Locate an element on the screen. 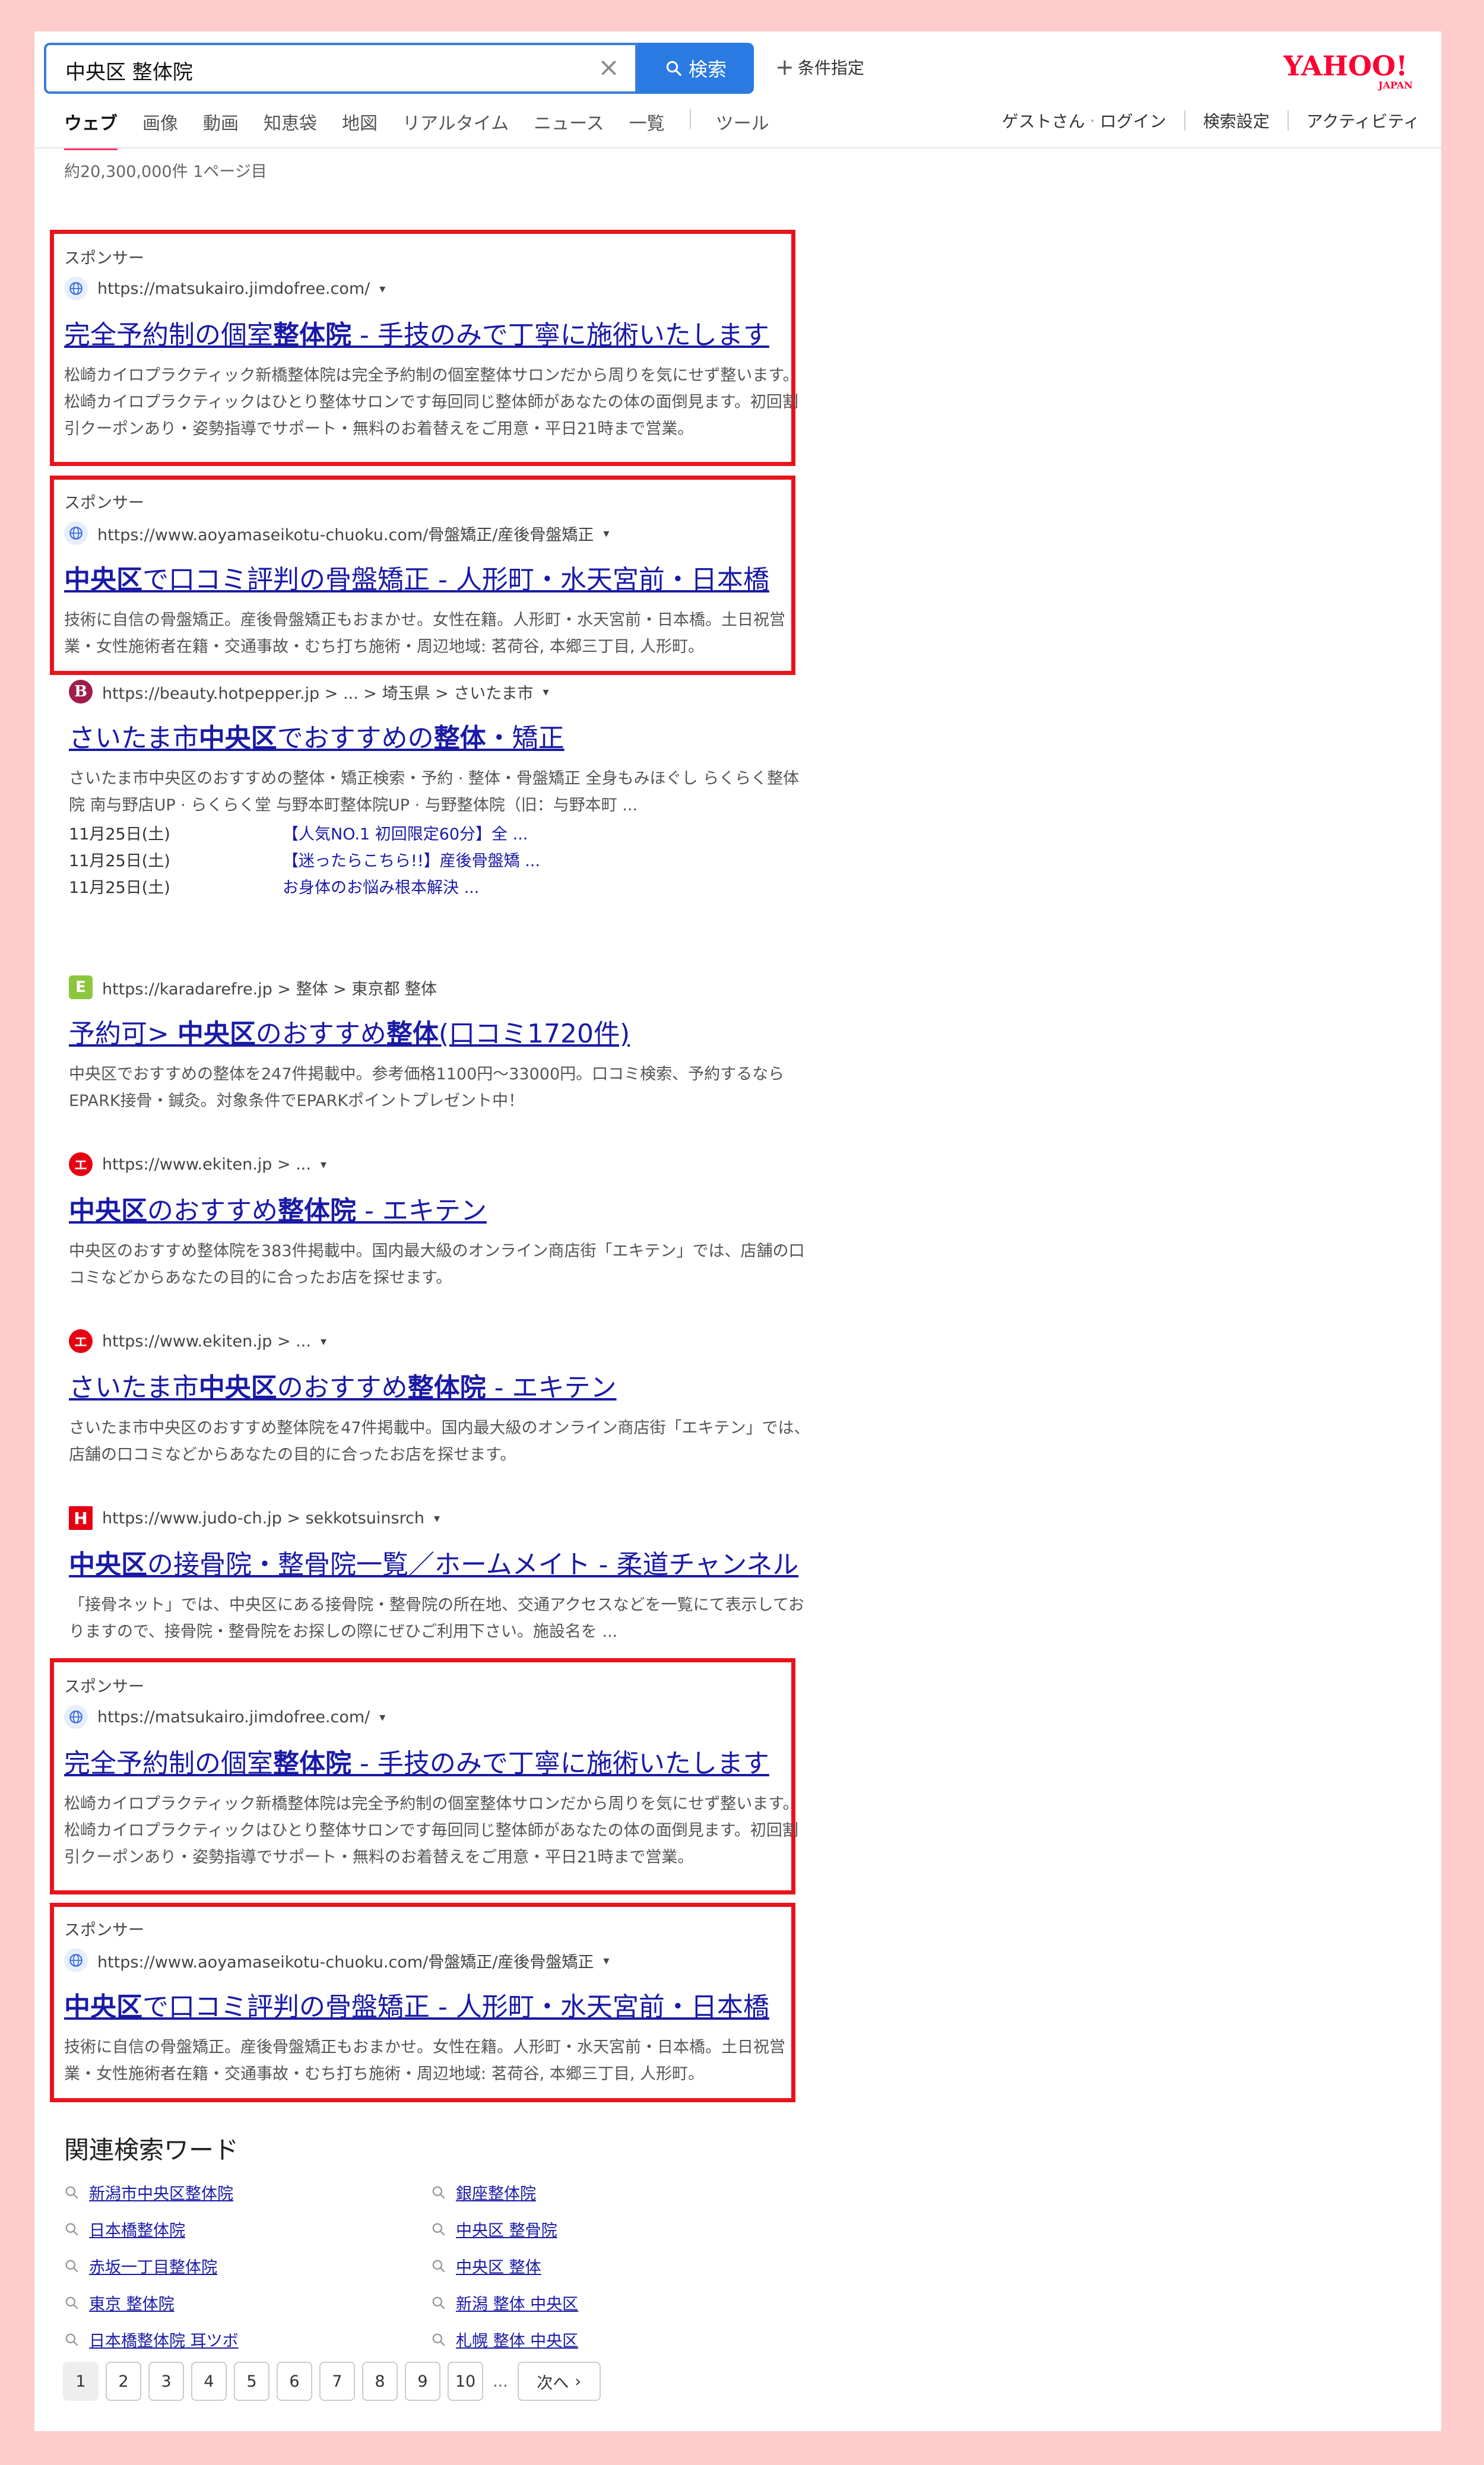  page-1: 1 is located at coordinates (81, 2381).